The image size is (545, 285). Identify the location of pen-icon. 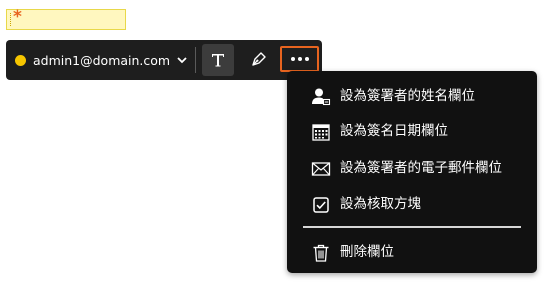
(259, 59).